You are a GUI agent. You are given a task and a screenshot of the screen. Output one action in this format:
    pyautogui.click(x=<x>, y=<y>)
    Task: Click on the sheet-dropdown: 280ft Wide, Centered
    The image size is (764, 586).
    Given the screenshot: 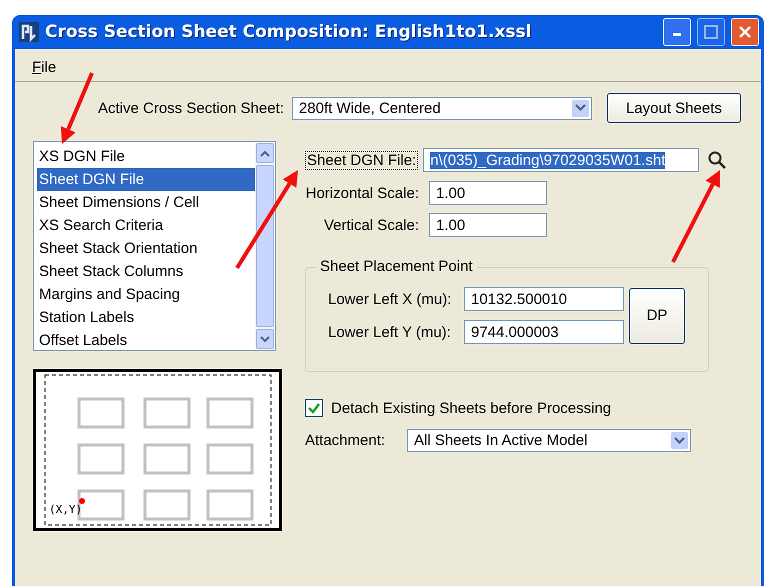 What is the action you would take?
    pyautogui.click(x=442, y=108)
    